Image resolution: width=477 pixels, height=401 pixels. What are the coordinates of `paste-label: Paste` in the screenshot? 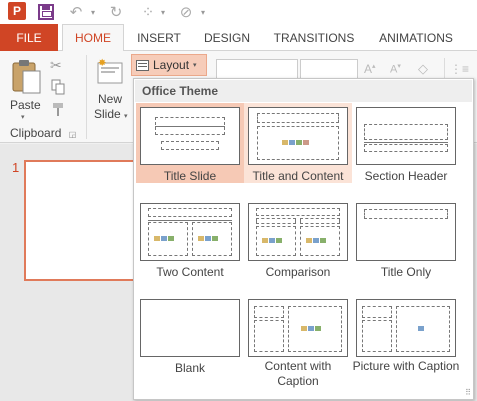 It's located at (25, 105).